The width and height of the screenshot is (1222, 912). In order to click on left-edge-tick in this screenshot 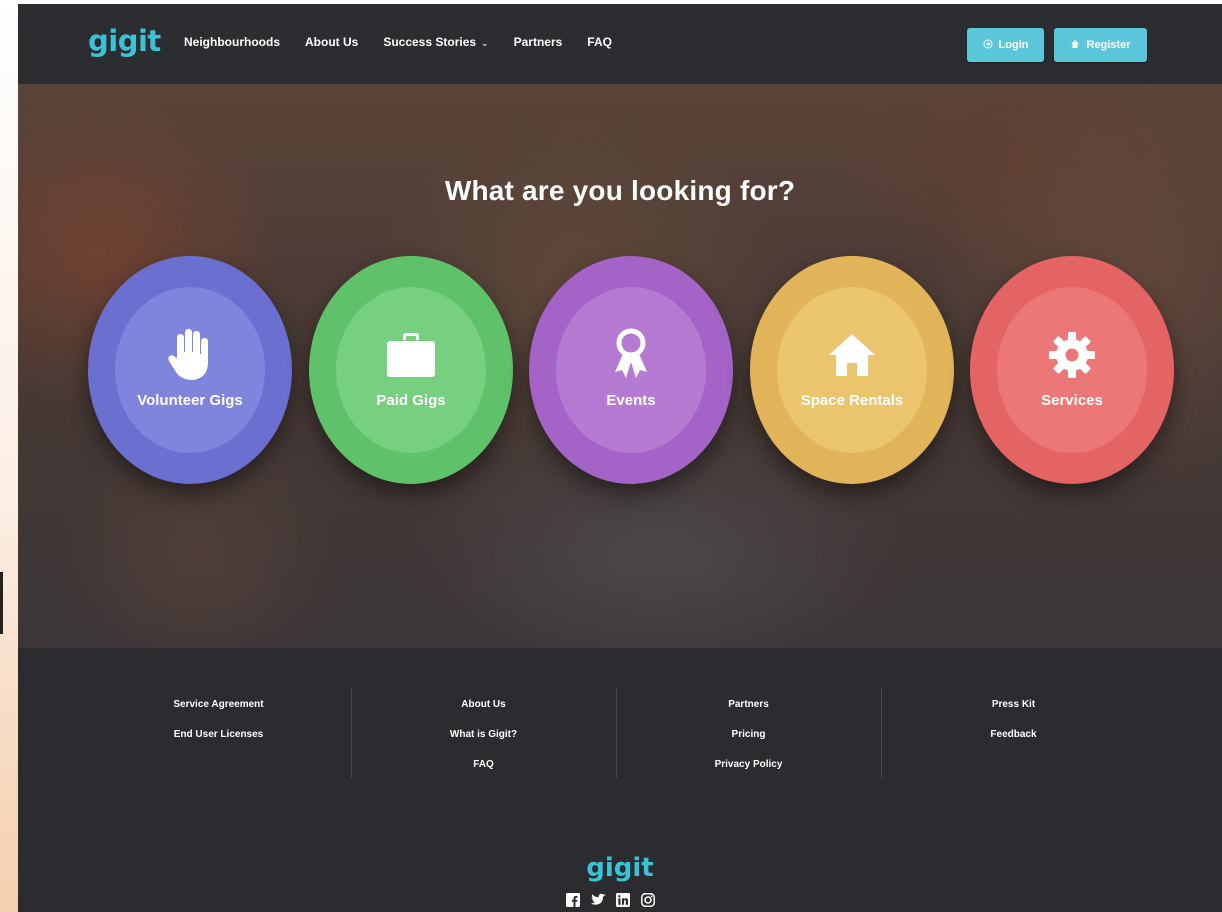, I will do `click(1, 603)`.